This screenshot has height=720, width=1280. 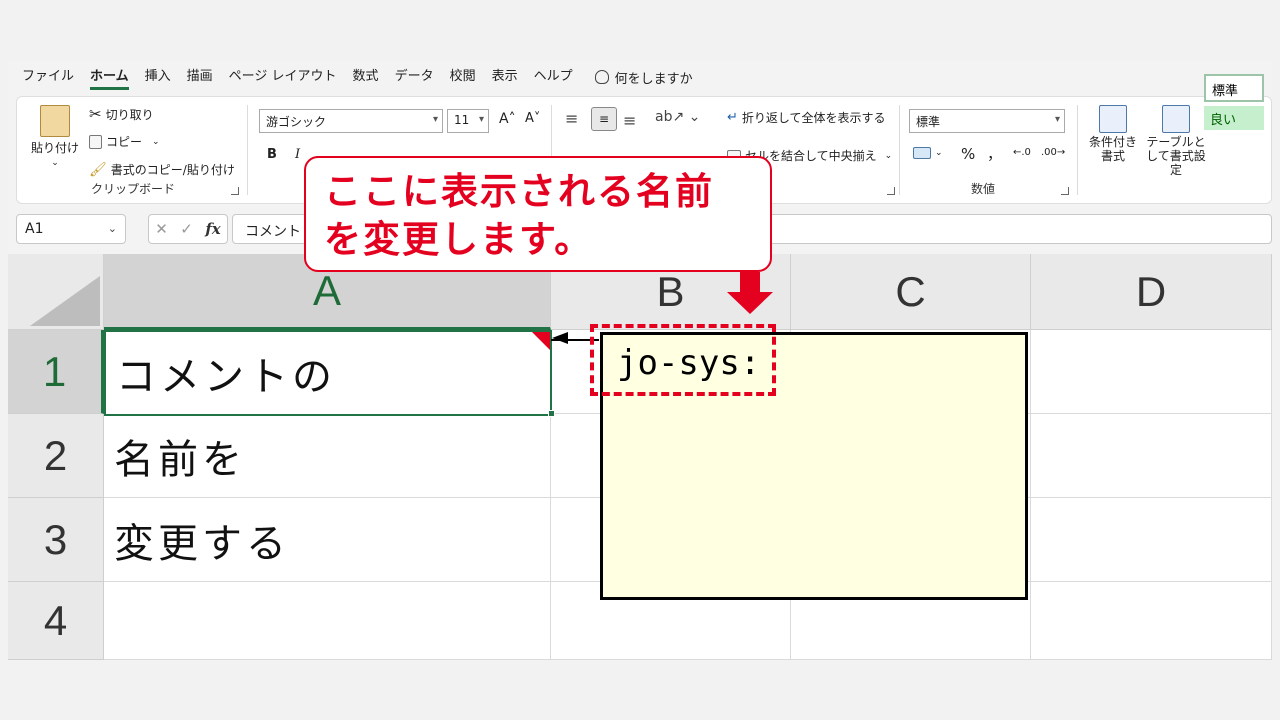 What do you see at coordinates (750, 293) in the screenshot?
I see `arrow-down-icon` at bounding box center [750, 293].